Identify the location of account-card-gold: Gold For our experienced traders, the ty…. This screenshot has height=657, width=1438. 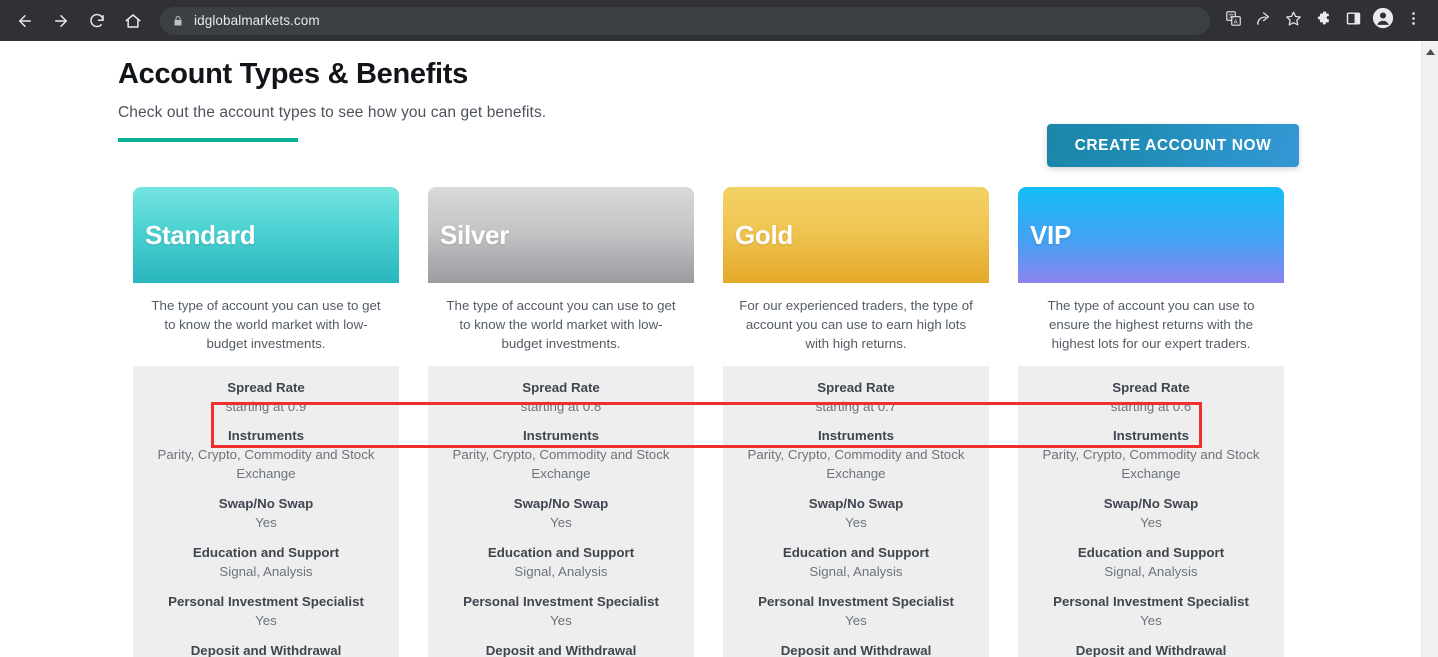
(856, 422).